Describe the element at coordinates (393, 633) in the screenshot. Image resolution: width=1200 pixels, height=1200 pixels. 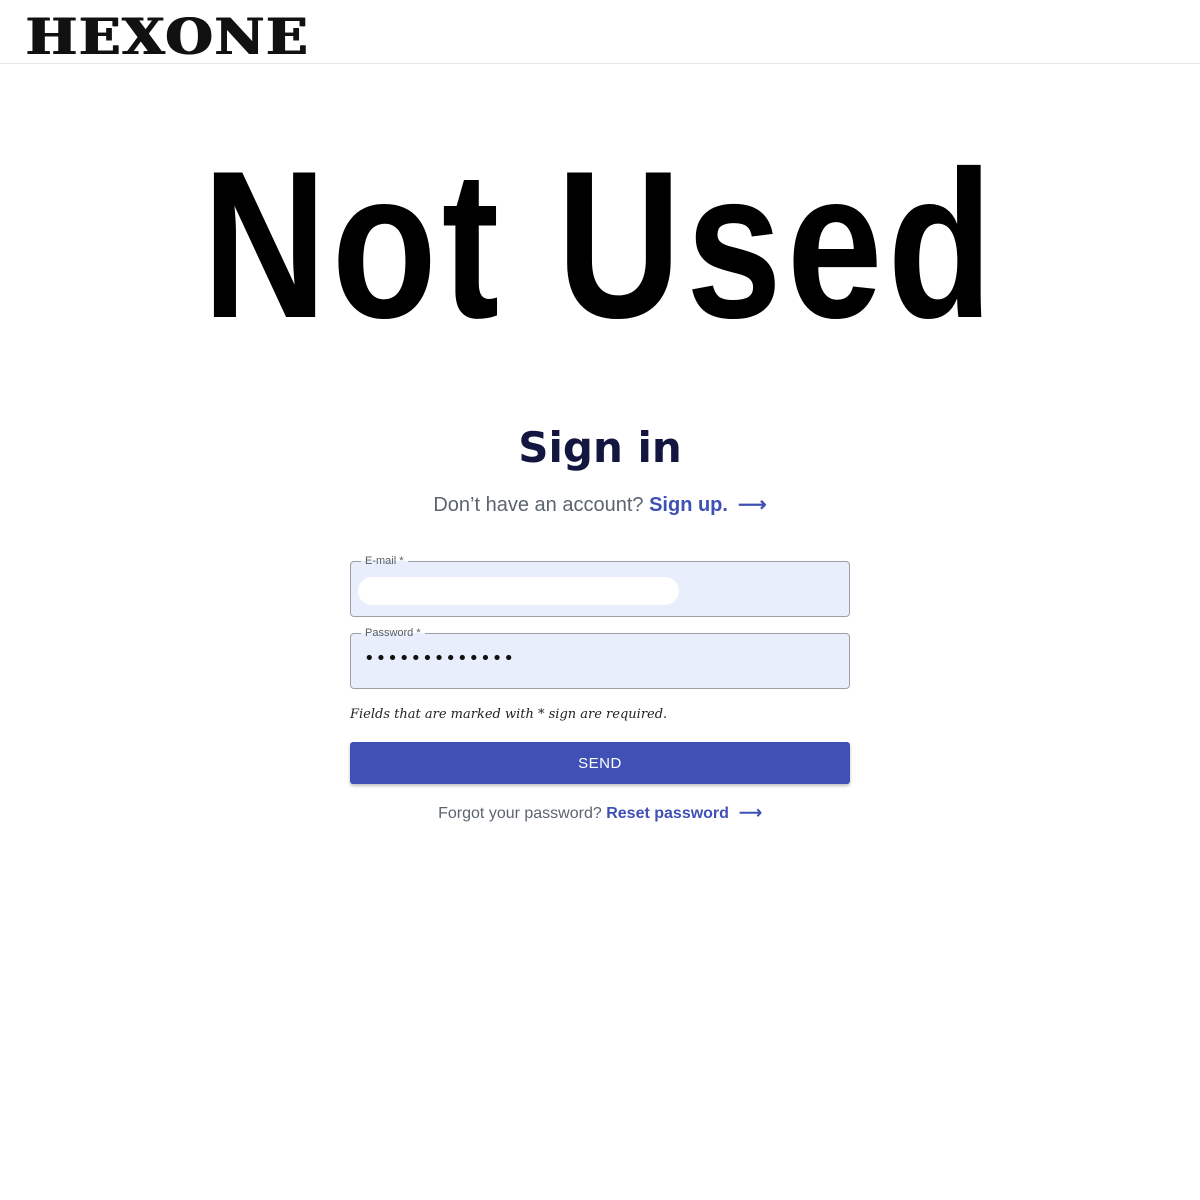
I see `password-label: Password *` at that location.